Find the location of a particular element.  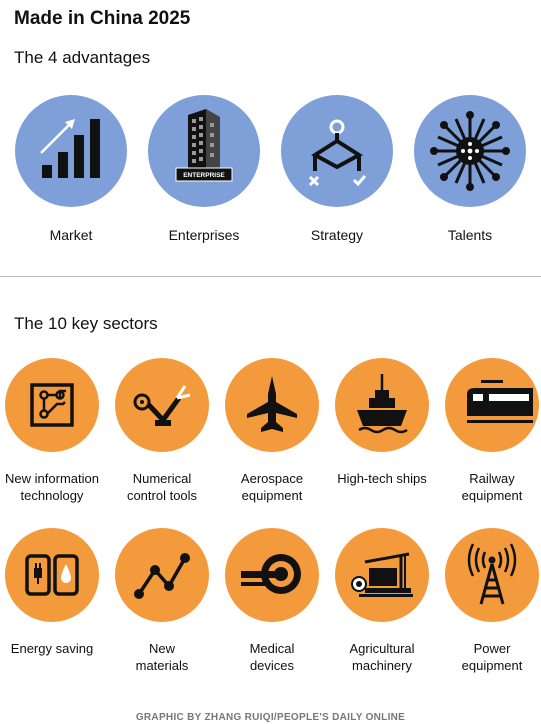

sector-agricultural-machinery: Agricultural machinery is located at coordinates (382, 601).